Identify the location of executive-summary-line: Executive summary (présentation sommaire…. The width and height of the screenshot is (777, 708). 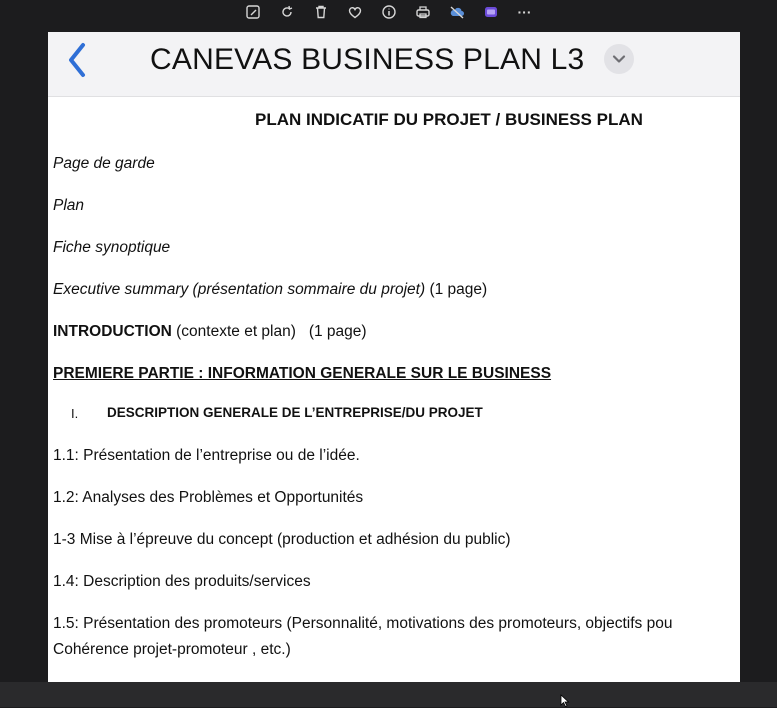
(270, 290).